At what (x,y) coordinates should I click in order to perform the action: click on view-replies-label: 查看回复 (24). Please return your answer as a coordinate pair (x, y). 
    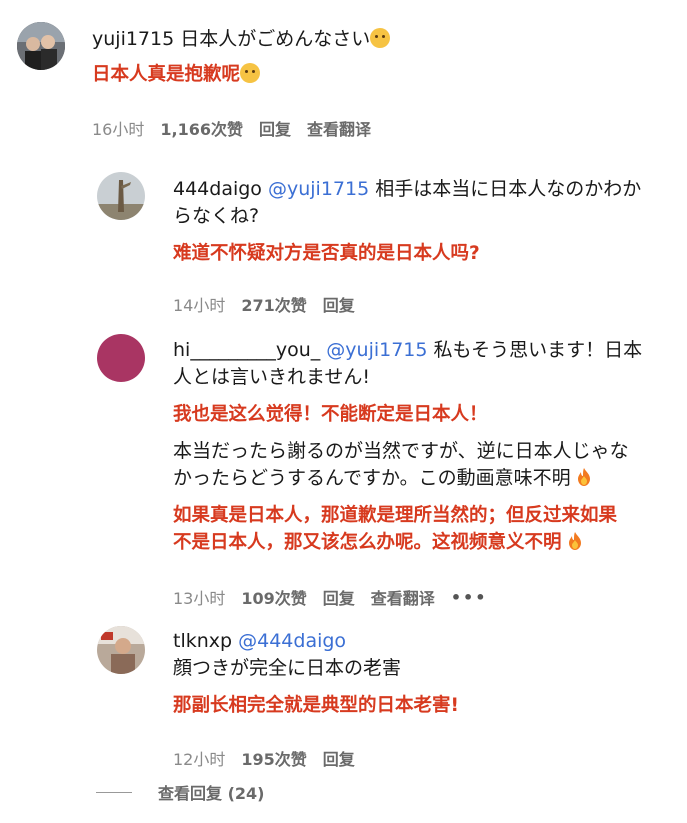
    Looking at the image, I should click on (211, 793).